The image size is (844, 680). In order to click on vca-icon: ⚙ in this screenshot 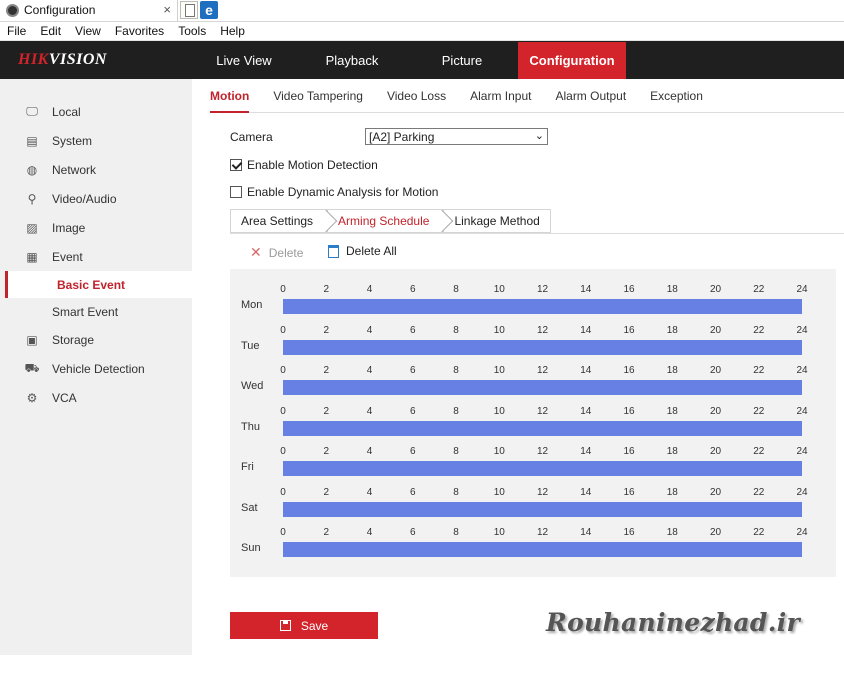, I will do `click(32, 397)`.